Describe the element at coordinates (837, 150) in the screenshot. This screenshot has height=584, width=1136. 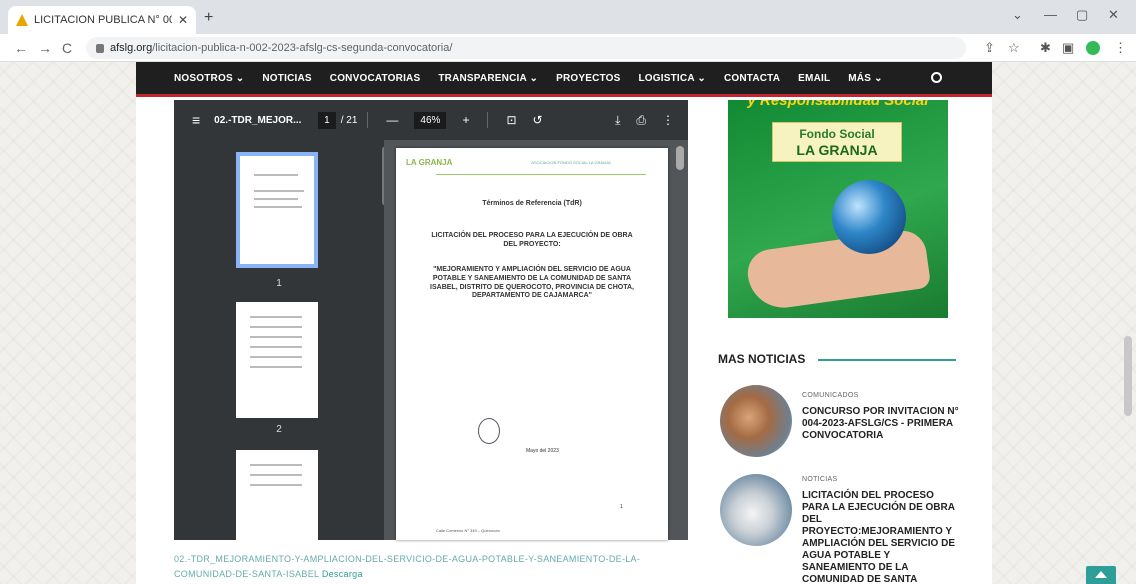
I see `banner-brand-line2: LA GRANJA` at that location.